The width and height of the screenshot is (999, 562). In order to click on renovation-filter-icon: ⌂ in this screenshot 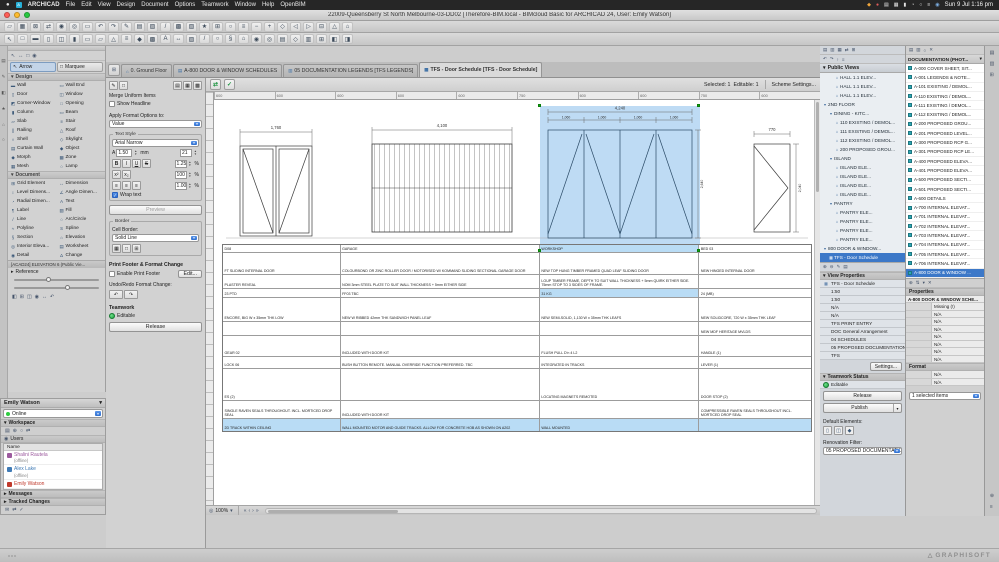, I will do `click(347, 26)`.